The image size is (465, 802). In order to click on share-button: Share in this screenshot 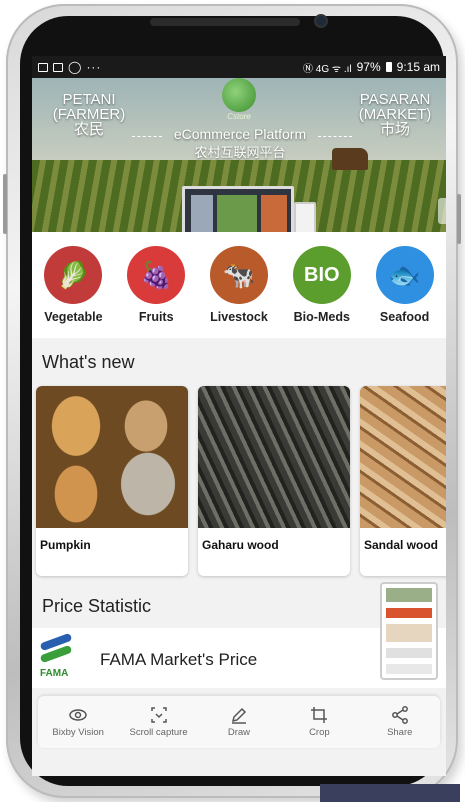, I will do `click(400, 722)`.